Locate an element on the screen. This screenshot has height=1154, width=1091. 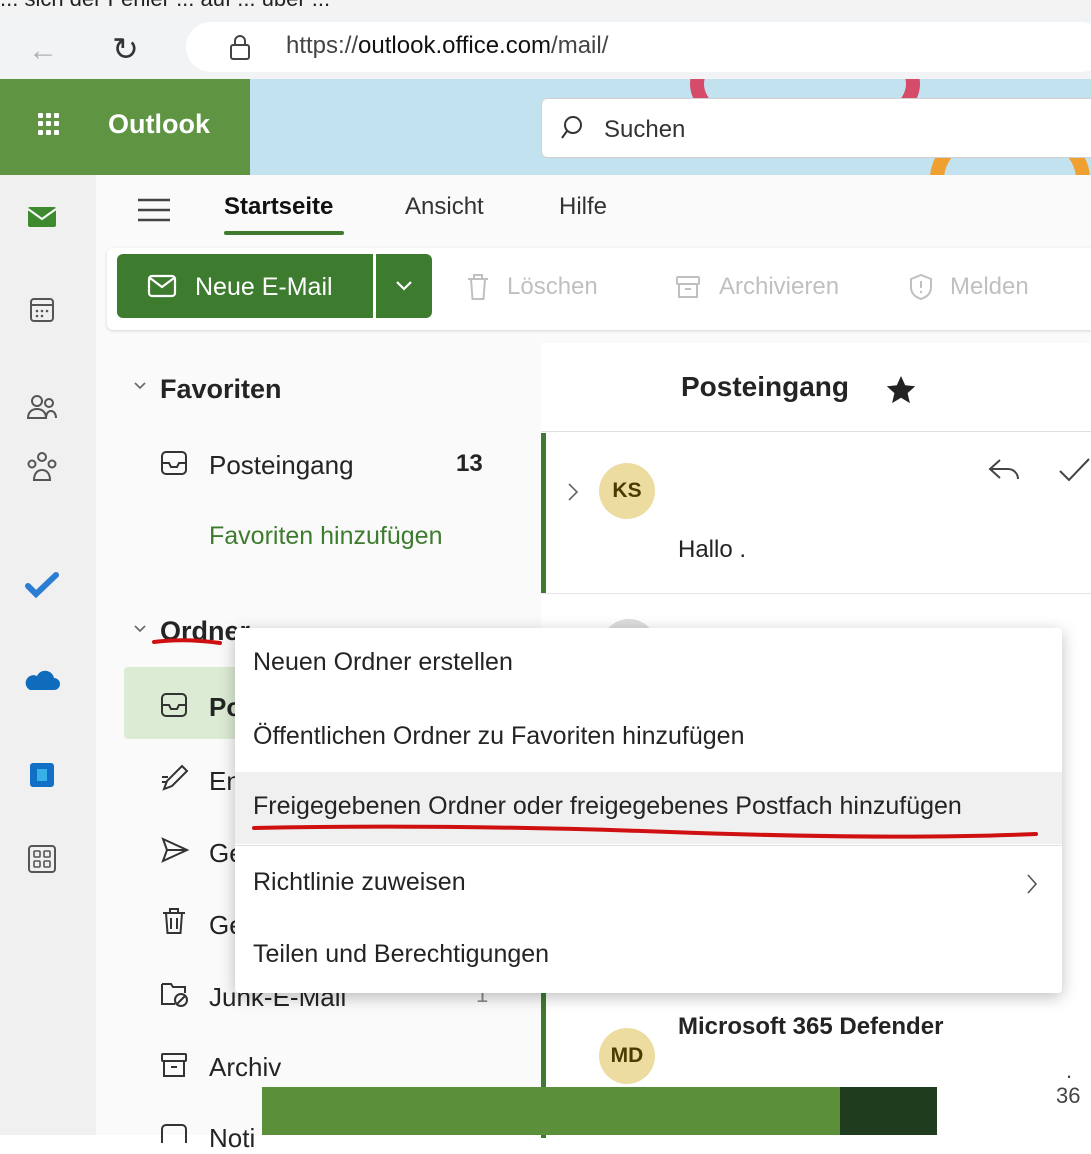
app-name: Outlook is located at coordinates (159, 124).